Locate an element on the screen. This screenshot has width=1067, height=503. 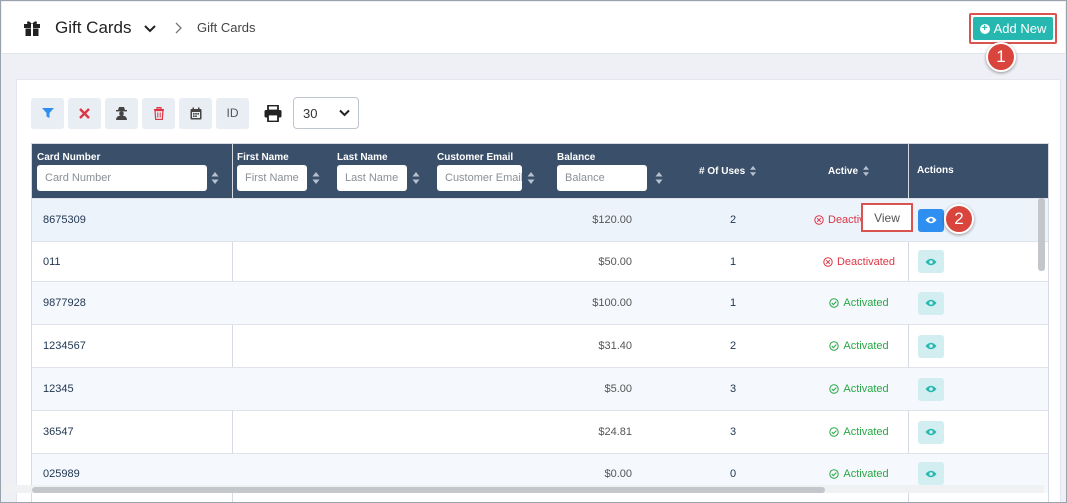
table-row: 1234567 $31.40 2 Activated is located at coordinates (540, 345).